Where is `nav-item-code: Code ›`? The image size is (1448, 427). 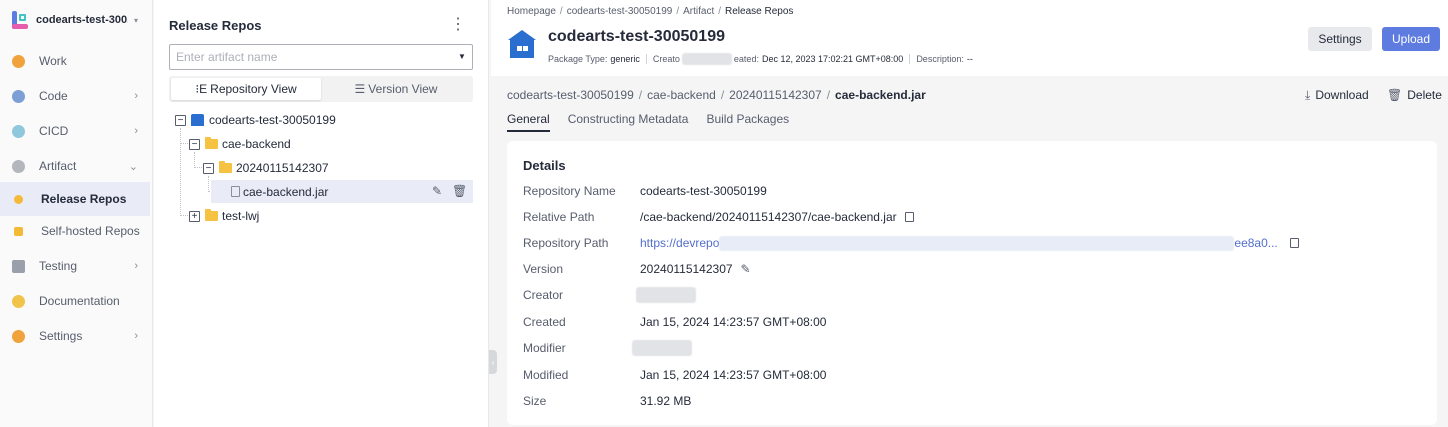
nav-item-code: Code › is located at coordinates (75, 96).